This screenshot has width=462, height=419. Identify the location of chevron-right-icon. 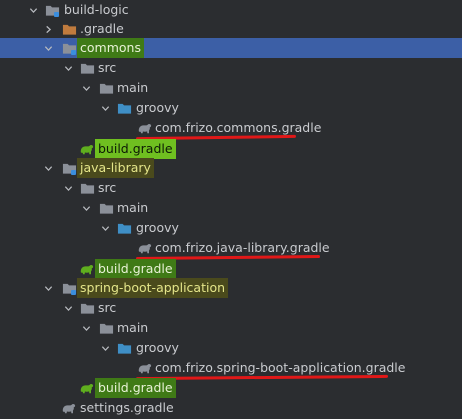
(48, 29).